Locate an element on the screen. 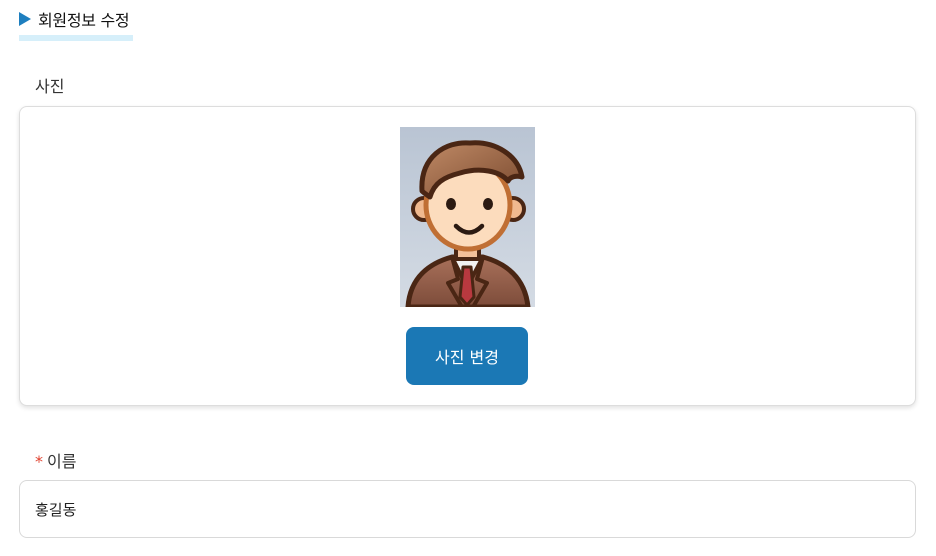 Image resolution: width=936 pixels, height=556 pixels. photo-label: 사진 is located at coordinates (50, 86).